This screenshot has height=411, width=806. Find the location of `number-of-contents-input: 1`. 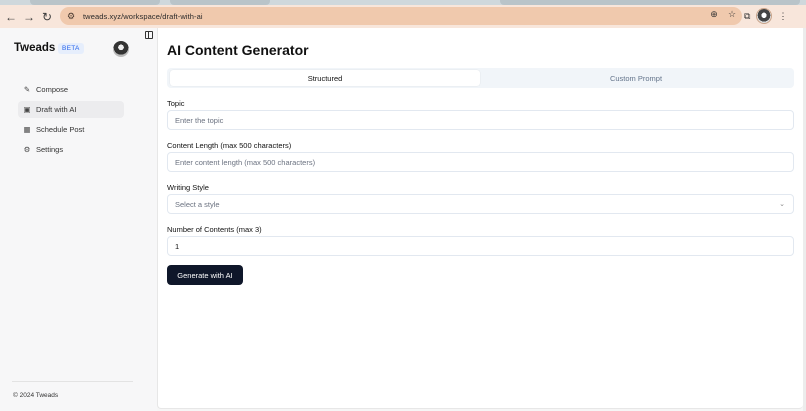

number-of-contents-input: 1 is located at coordinates (480, 246).